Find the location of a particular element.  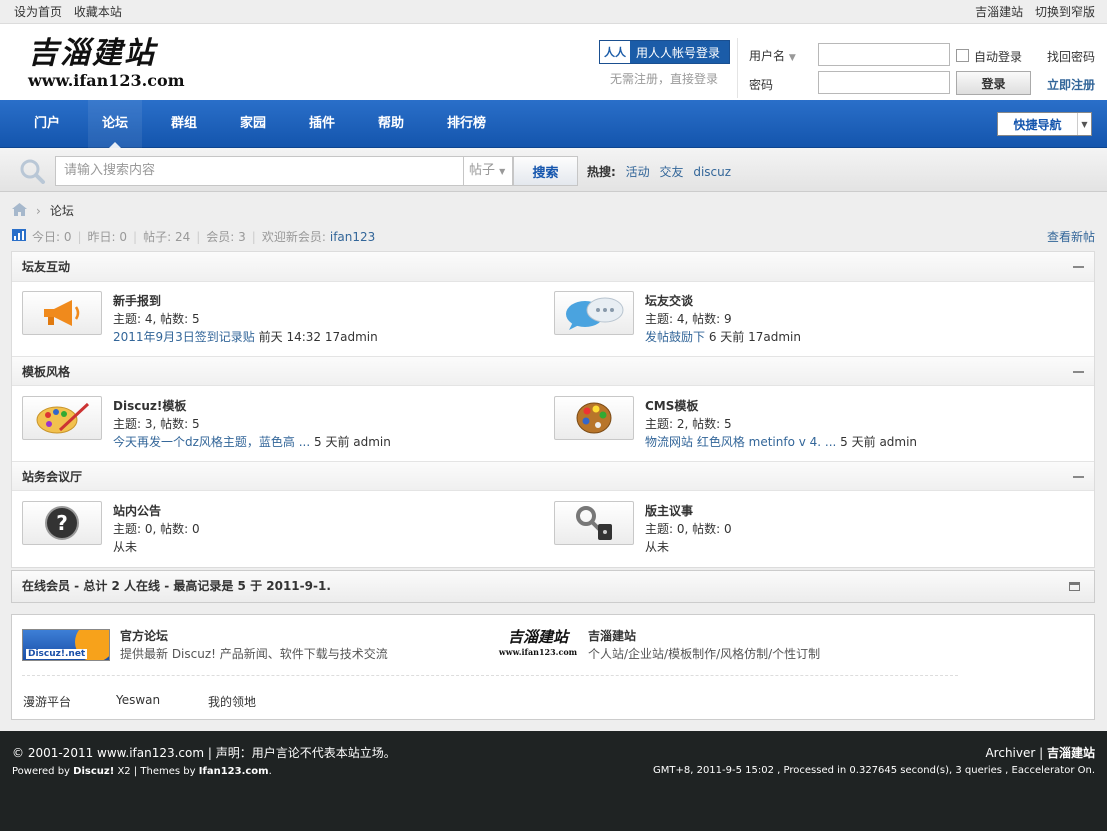

hot-word-link: 活动 is located at coordinates (638, 172).